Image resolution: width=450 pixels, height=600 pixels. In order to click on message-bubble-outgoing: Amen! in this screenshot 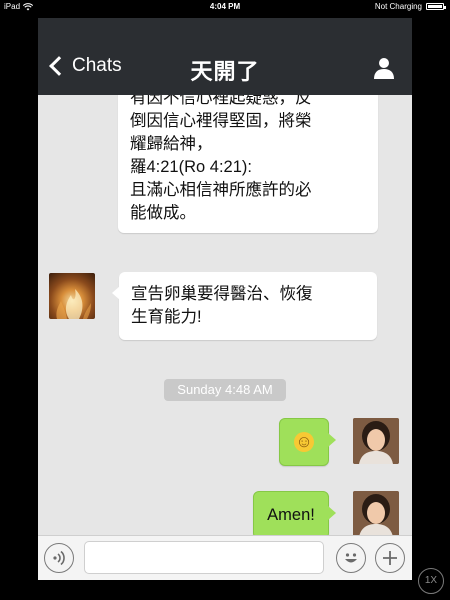, I will do `click(294, 513)`.